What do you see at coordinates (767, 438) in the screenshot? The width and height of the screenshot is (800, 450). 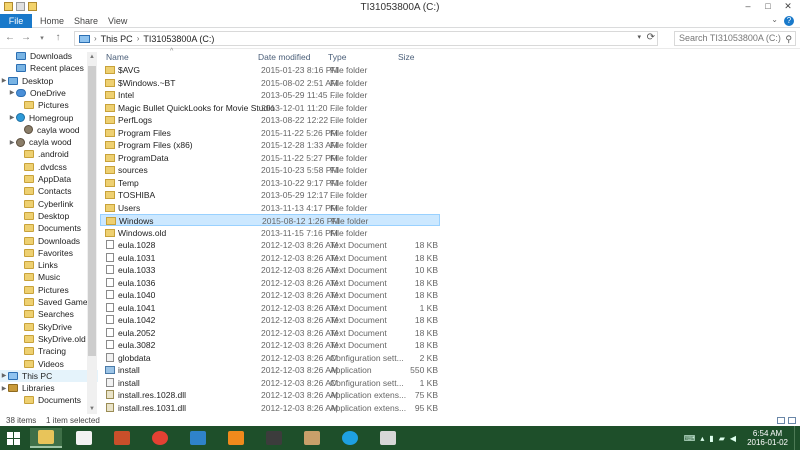 I see `clock: 6:54 AM 2016-01-02` at bounding box center [767, 438].